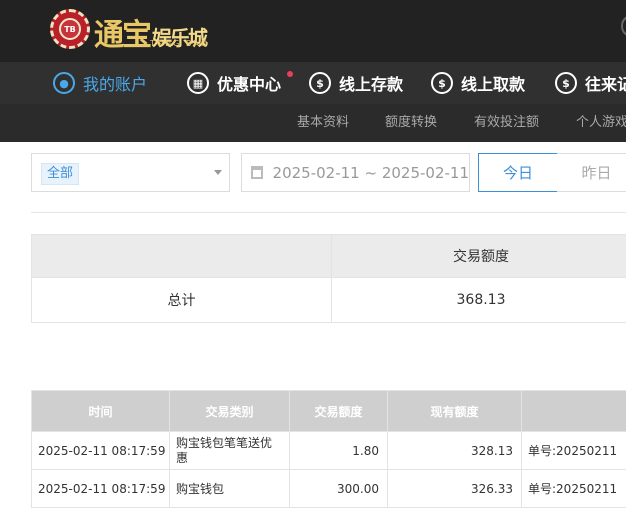 Image resolution: width=626 pixels, height=512 pixels. Describe the element at coordinates (338, 411) in the screenshot. I see `column-header-amount: 交易额度` at that location.